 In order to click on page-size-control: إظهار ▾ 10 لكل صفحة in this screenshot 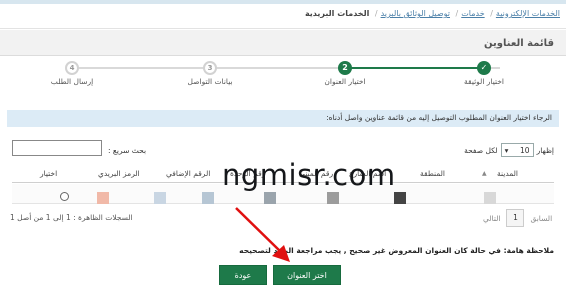, I will do `click(509, 150)`.